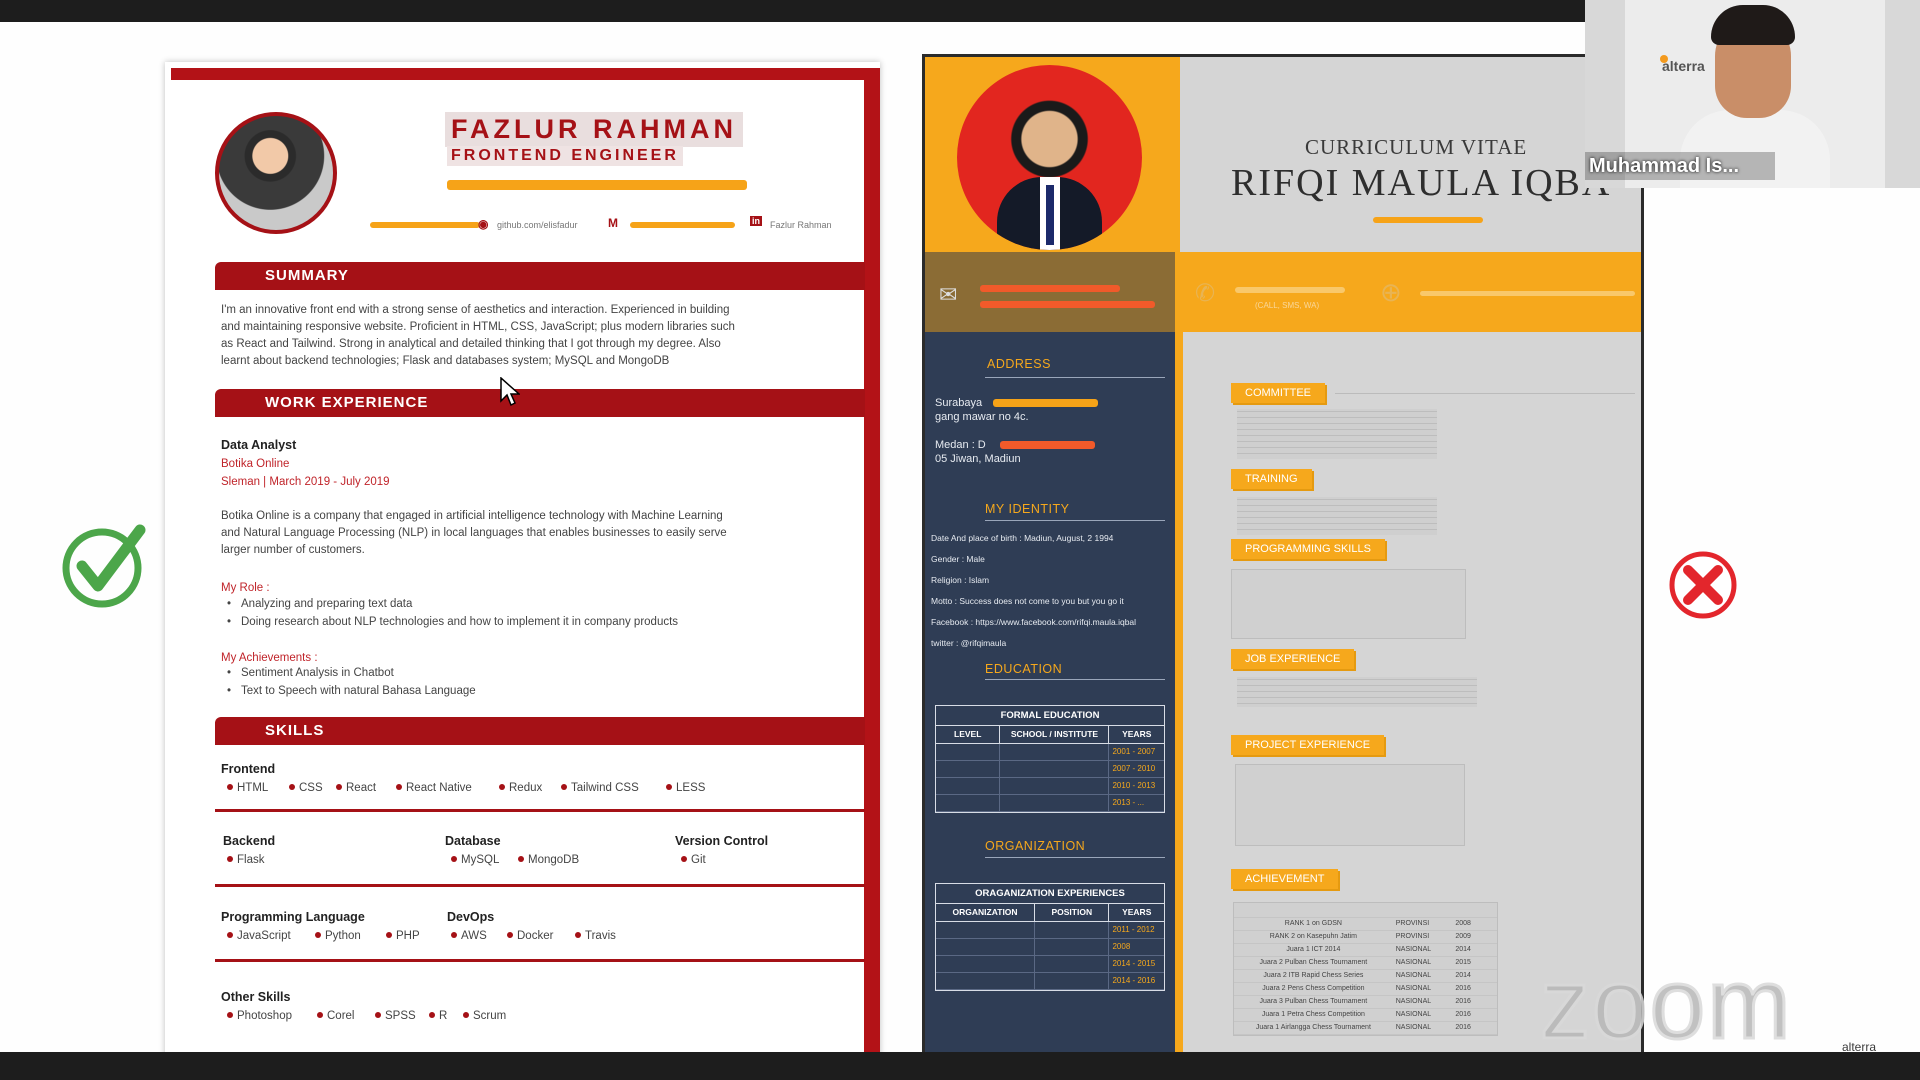  I want to click on skill-category: Frontend, so click(248, 769).